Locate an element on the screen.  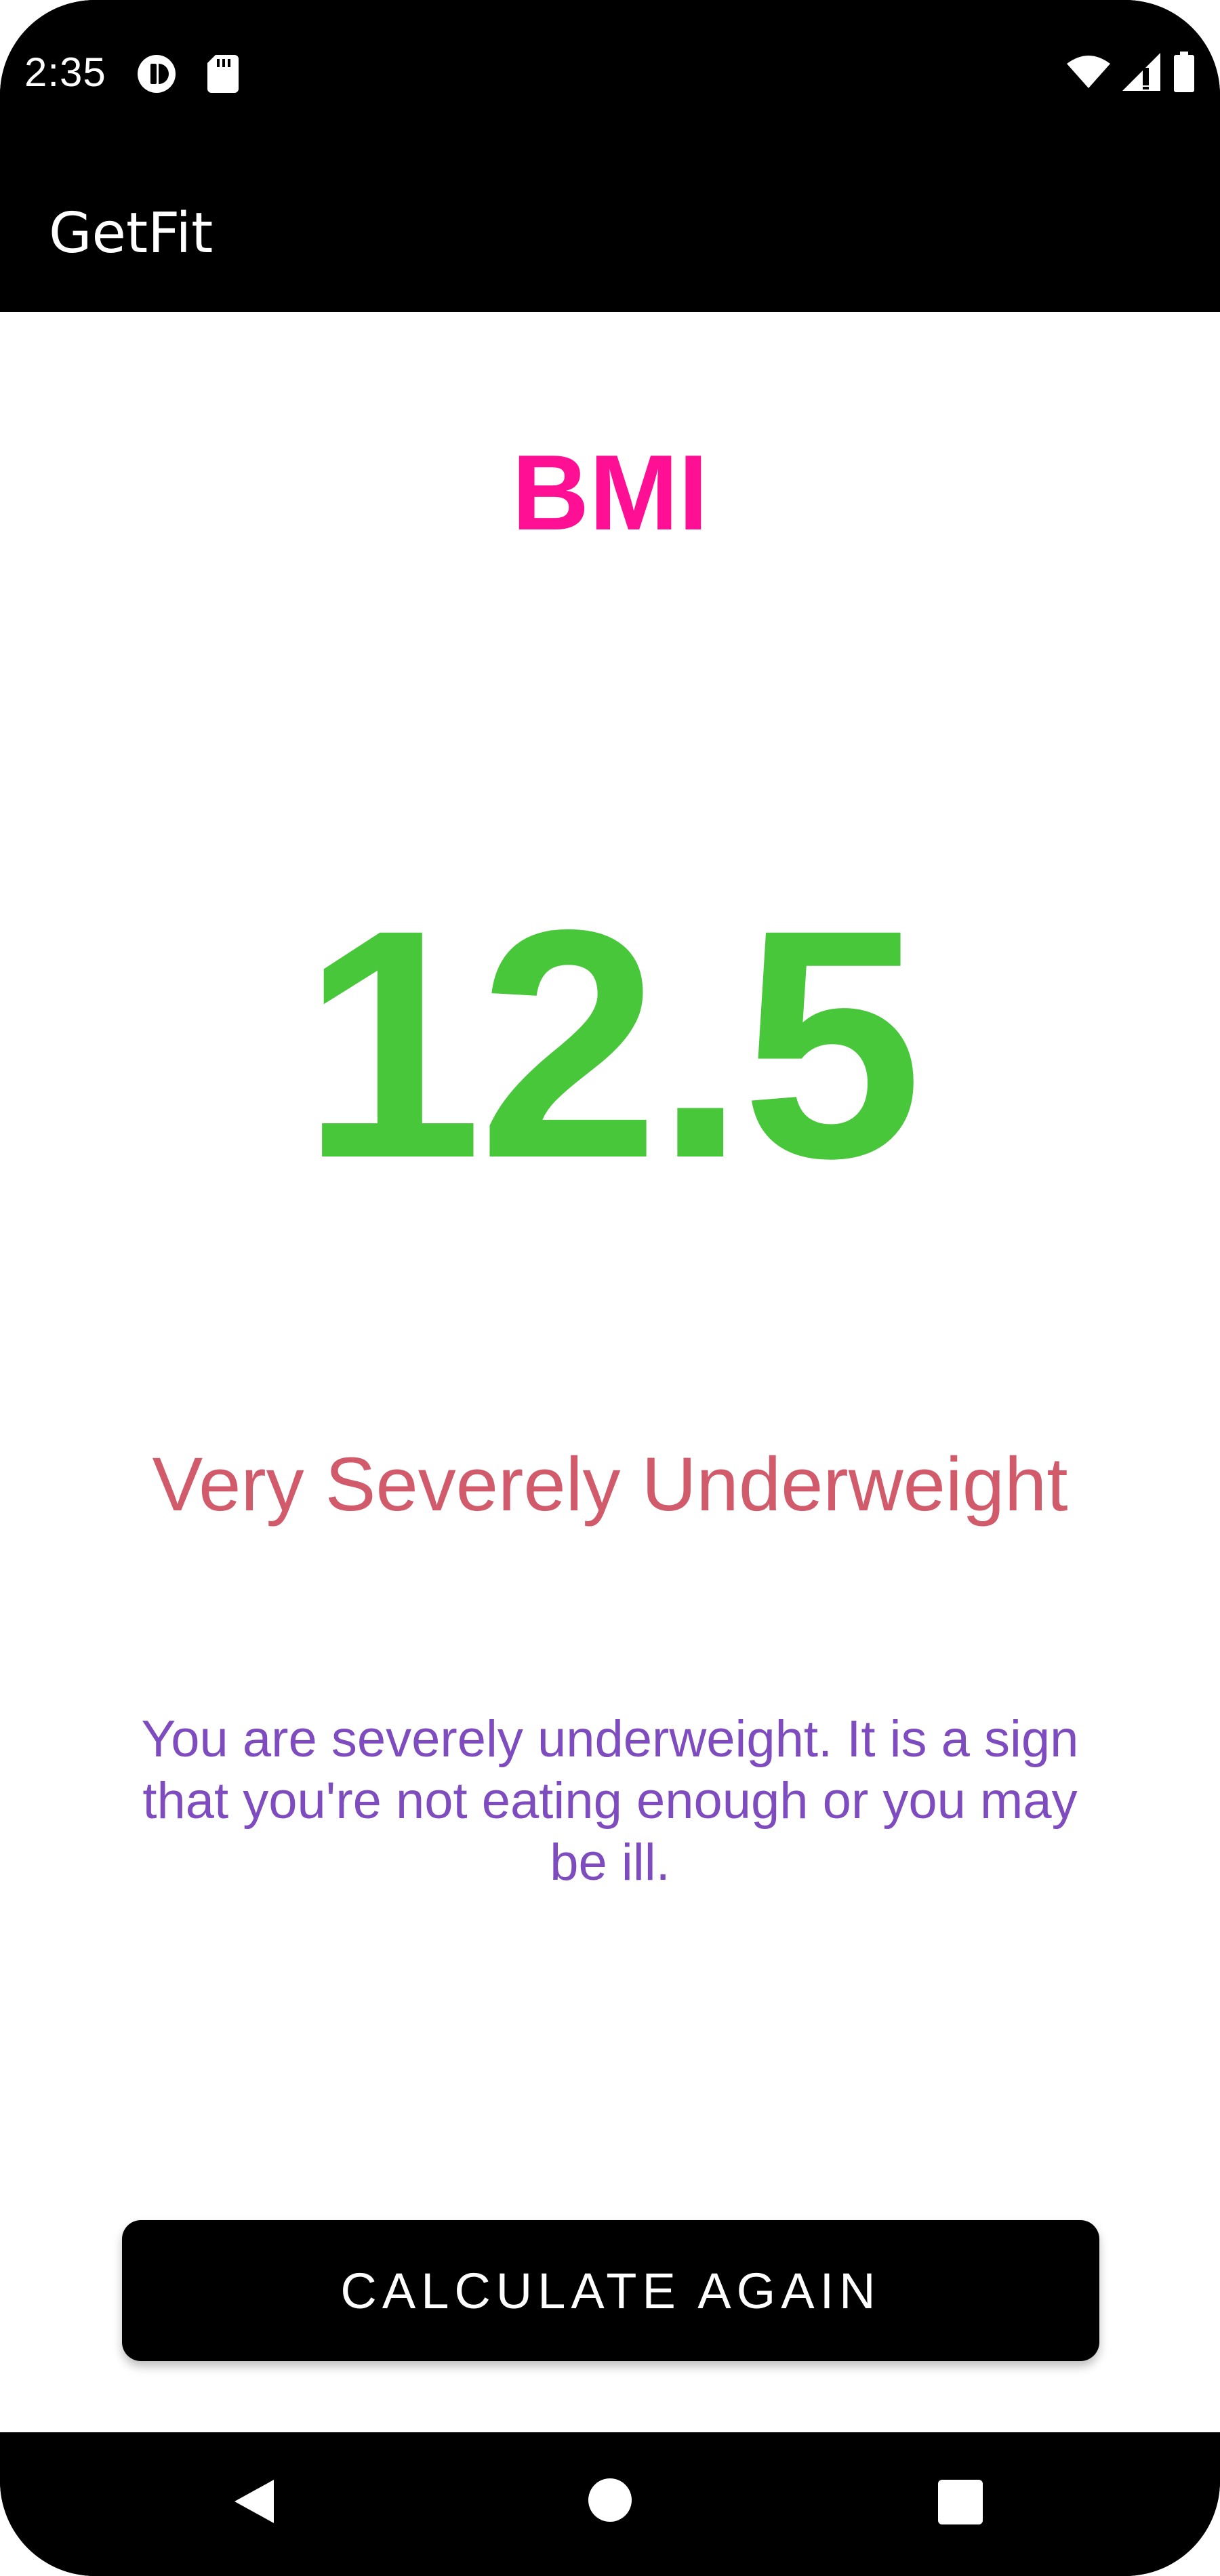
status-time: 2:35 is located at coordinates (65, 72).